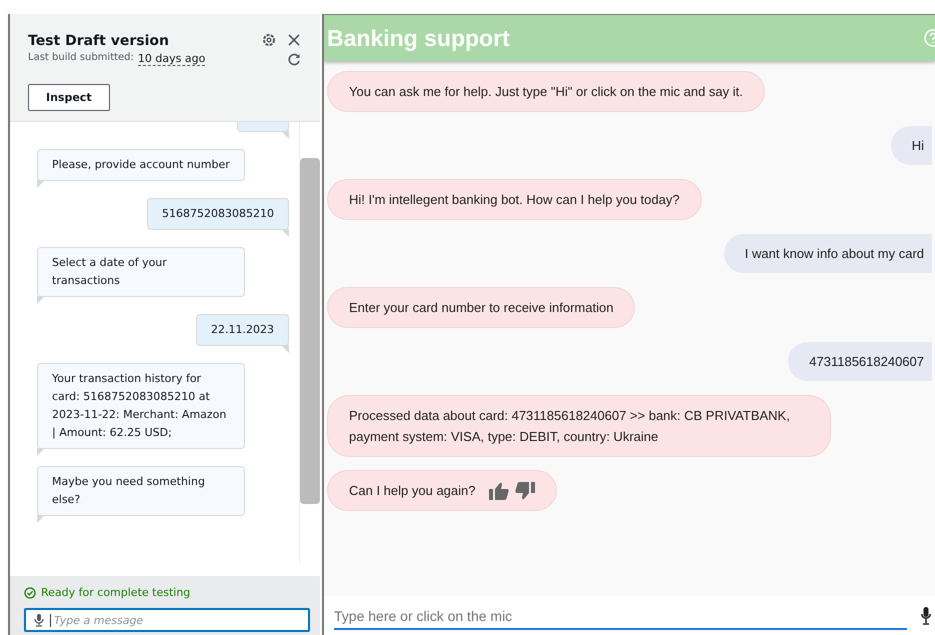 The width and height of the screenshot is (935, 635). What do you see at coordinates (418, 38) in the screenshot?
I see `chat-title: Banking support` at bounding box center [418, 38].